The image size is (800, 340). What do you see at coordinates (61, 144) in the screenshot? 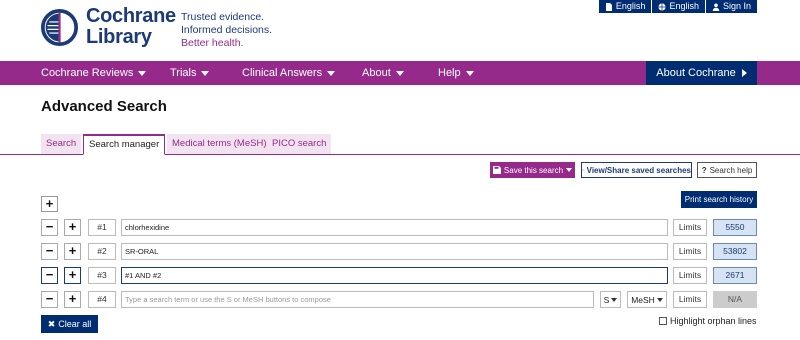
I see `tab-search: Search` at bounding box center [61, 144].